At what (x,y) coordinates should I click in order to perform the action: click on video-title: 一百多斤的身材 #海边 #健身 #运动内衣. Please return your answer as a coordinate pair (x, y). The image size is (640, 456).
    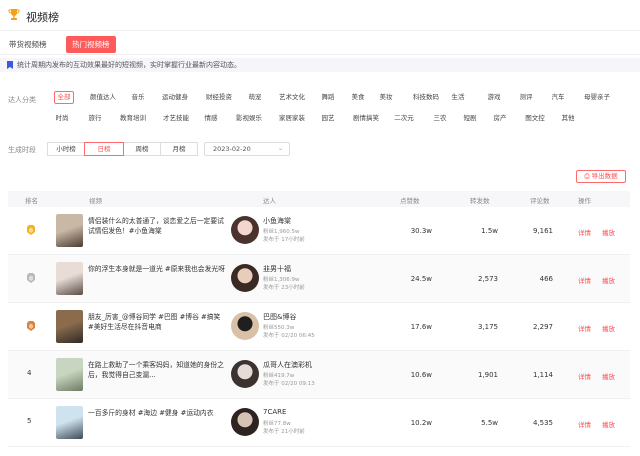
    Looking at the image, I should click on (157, 413).